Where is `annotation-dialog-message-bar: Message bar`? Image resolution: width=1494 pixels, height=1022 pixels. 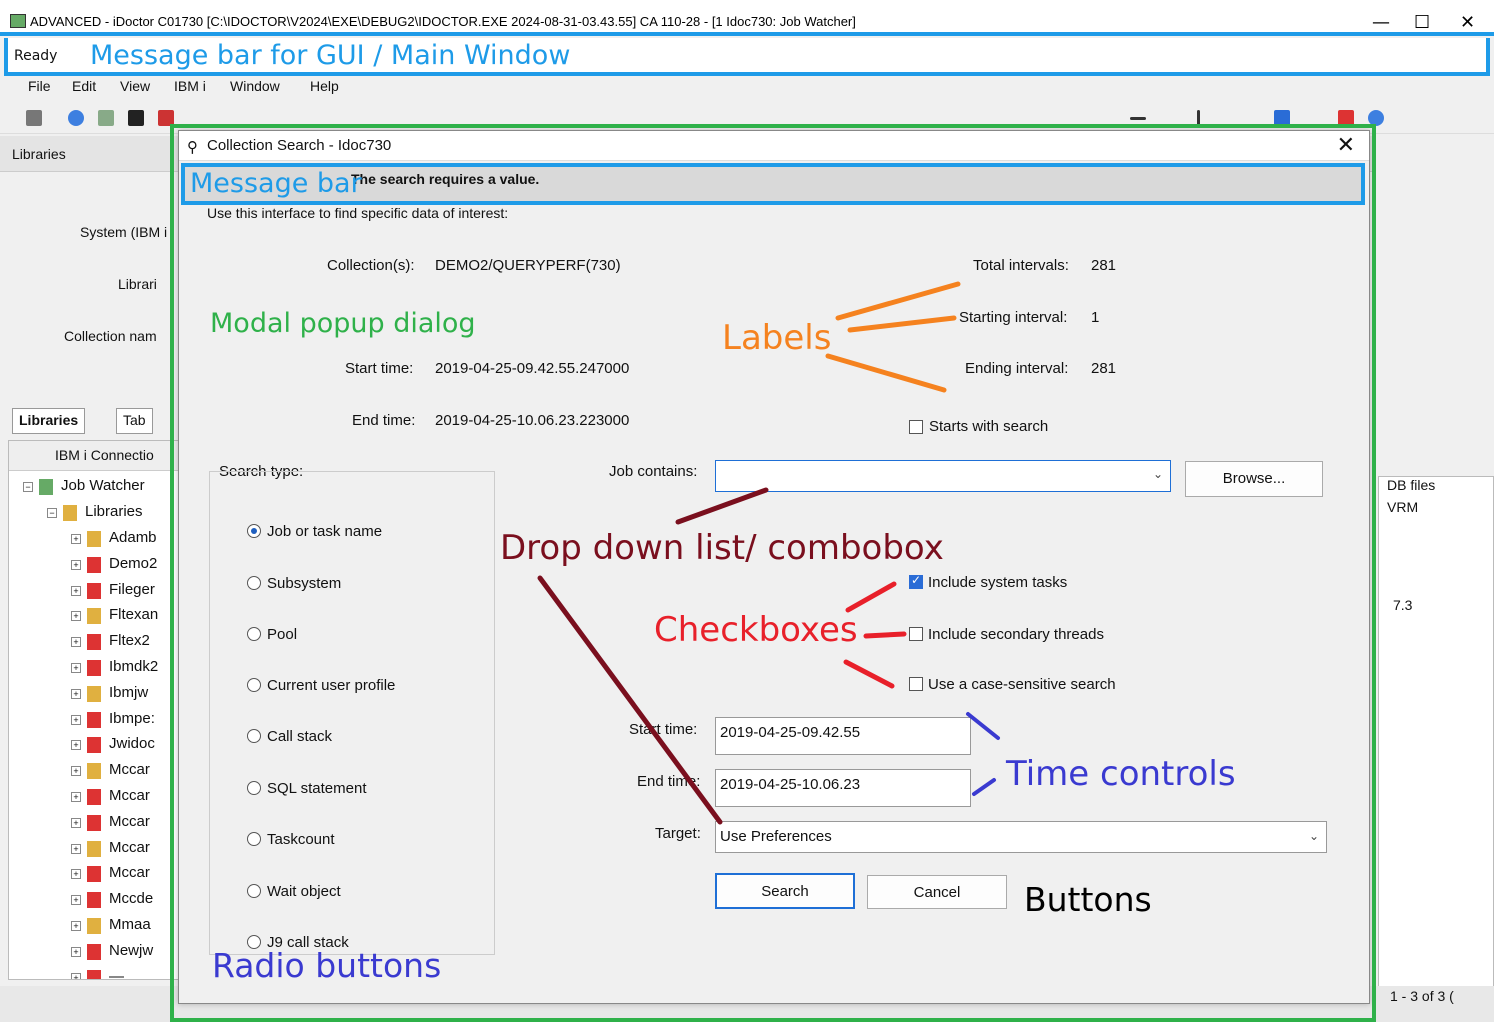
annotation-dialog-message-bar: Message bar is located at coordinates (276, 183).